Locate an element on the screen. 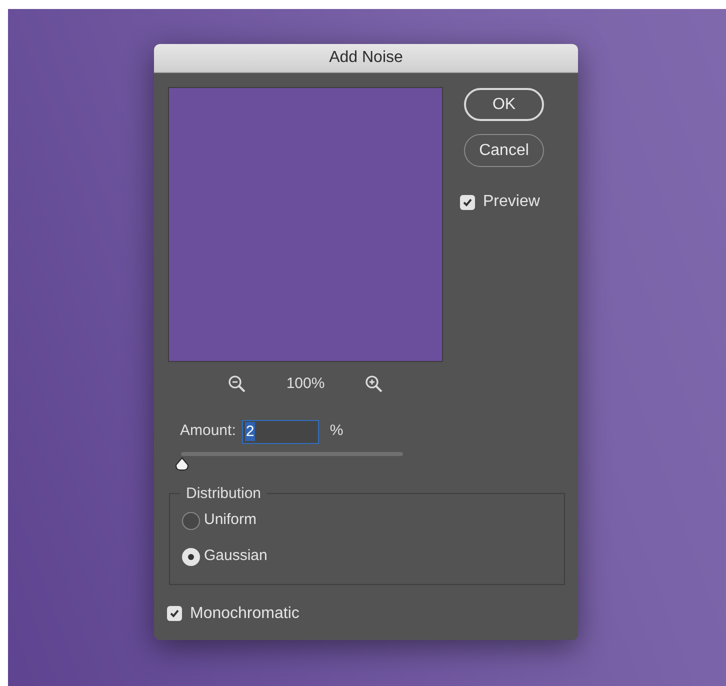 This screenshot has height=686, width=726. cancel-button: Cancel is located at coordinates (504, 150).